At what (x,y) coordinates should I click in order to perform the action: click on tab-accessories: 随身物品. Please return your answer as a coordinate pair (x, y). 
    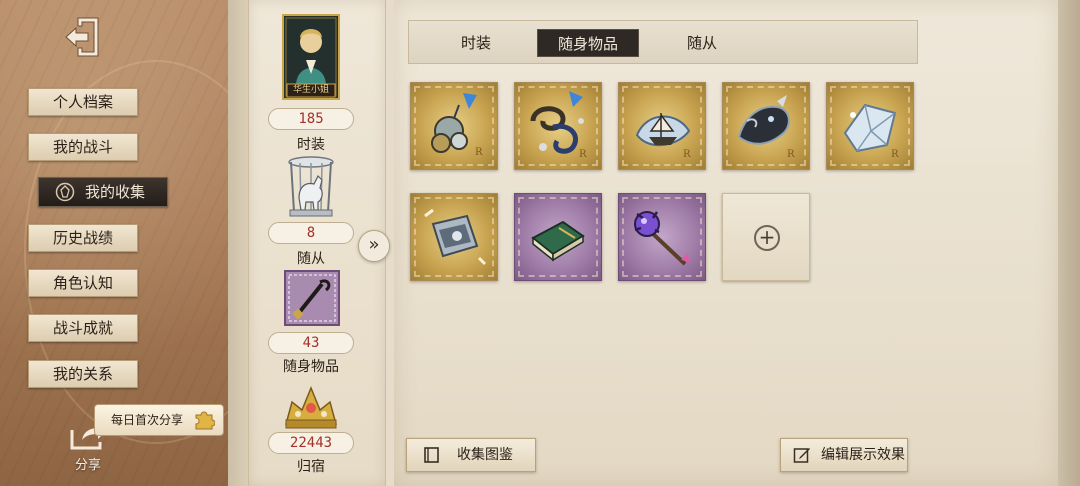
    Looking at the image, I should click on (588, 43).